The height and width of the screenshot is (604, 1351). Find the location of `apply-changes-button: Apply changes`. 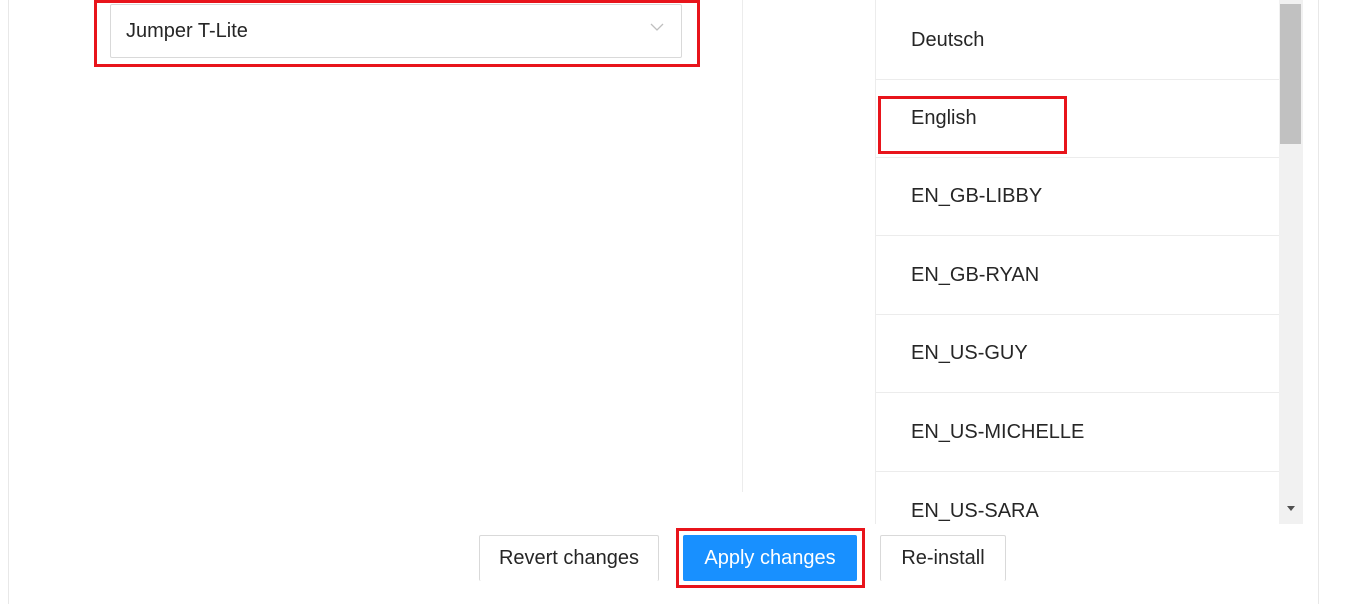

apply-changes-button: Apply changes is located at coordinates (770, 558).